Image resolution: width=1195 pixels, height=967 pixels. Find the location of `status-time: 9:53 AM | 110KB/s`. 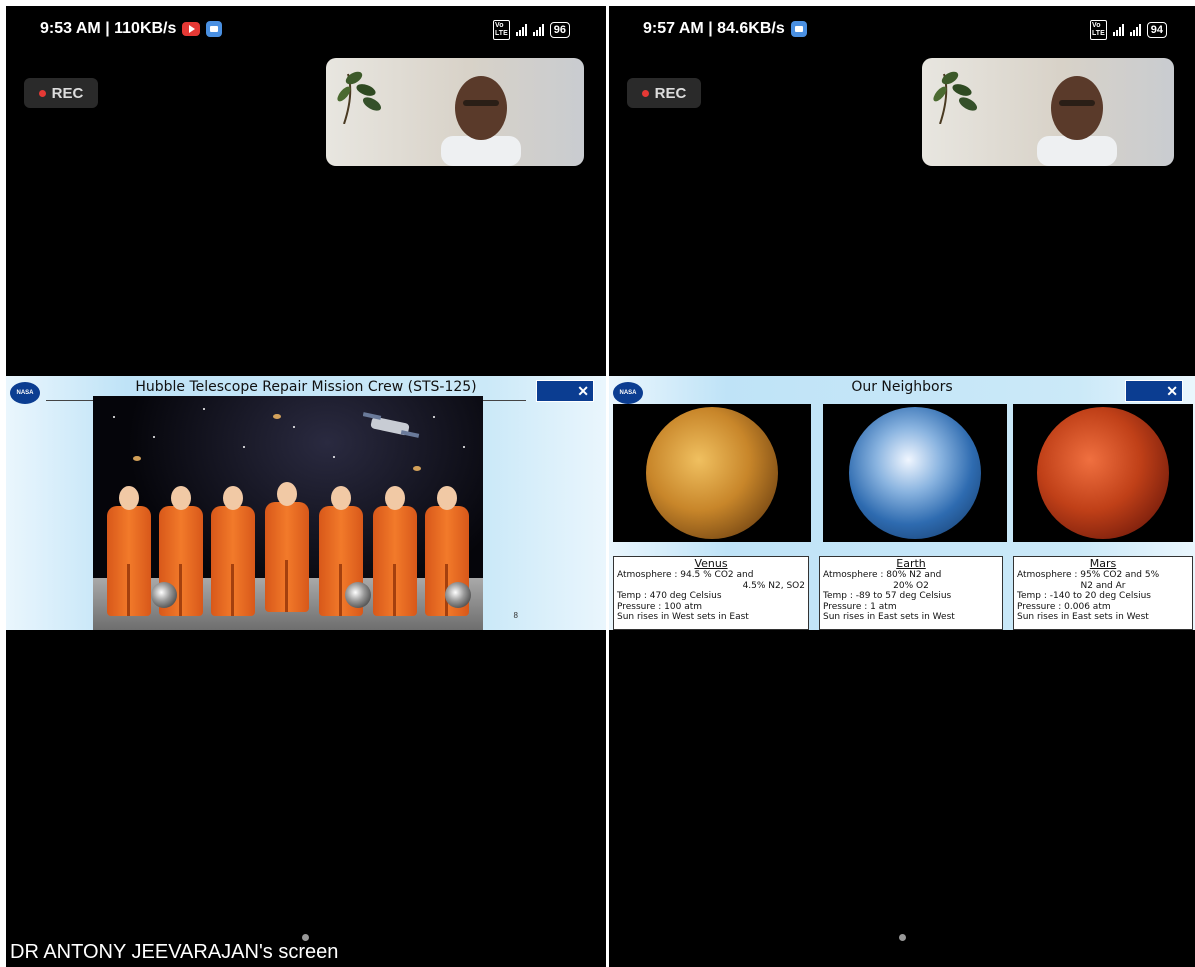

status-time: 9:53 AM | 110KB/s is located at coordinates (108, 28).